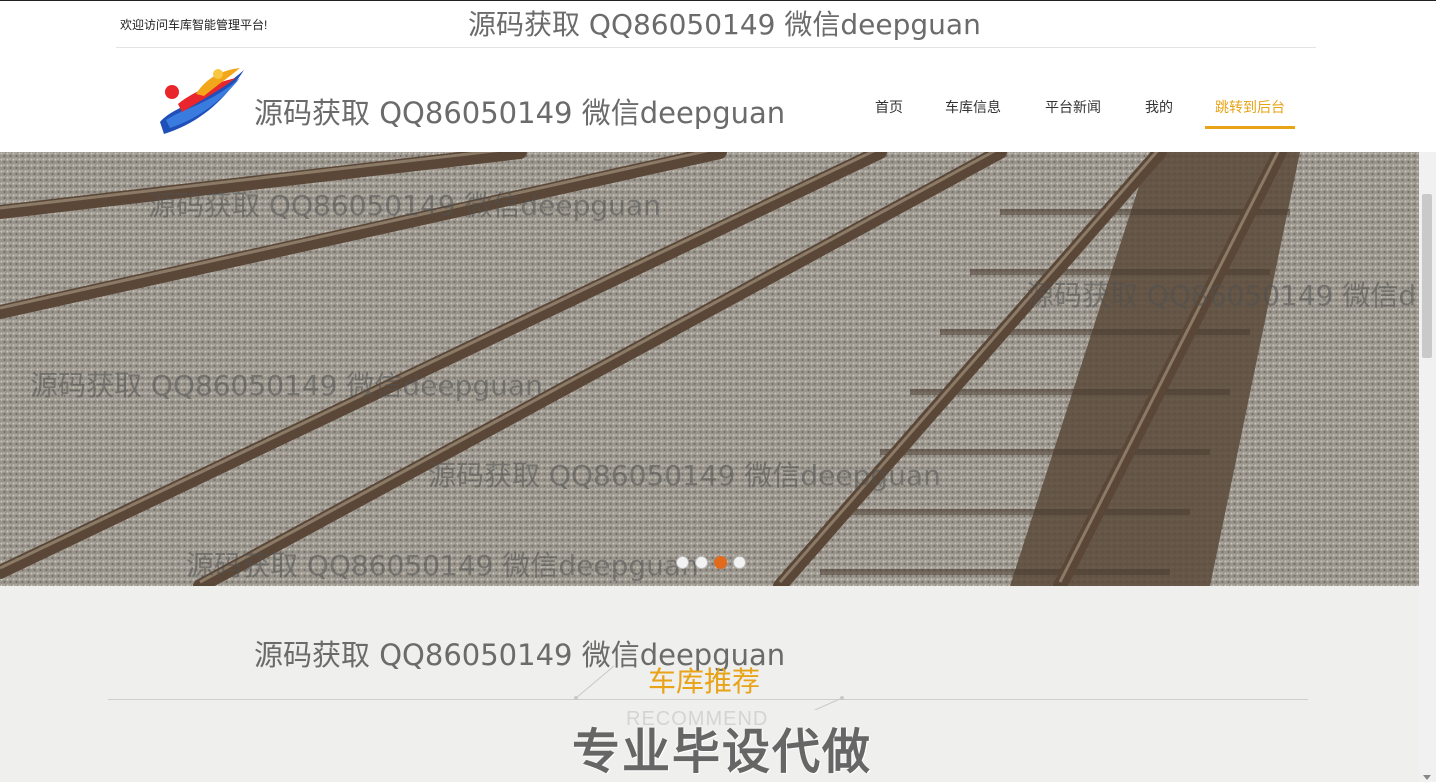  What do you see at coordinates (889, 110) in the screenshot?
I see `nav-home: 首页` at bounding box center [889, 110].